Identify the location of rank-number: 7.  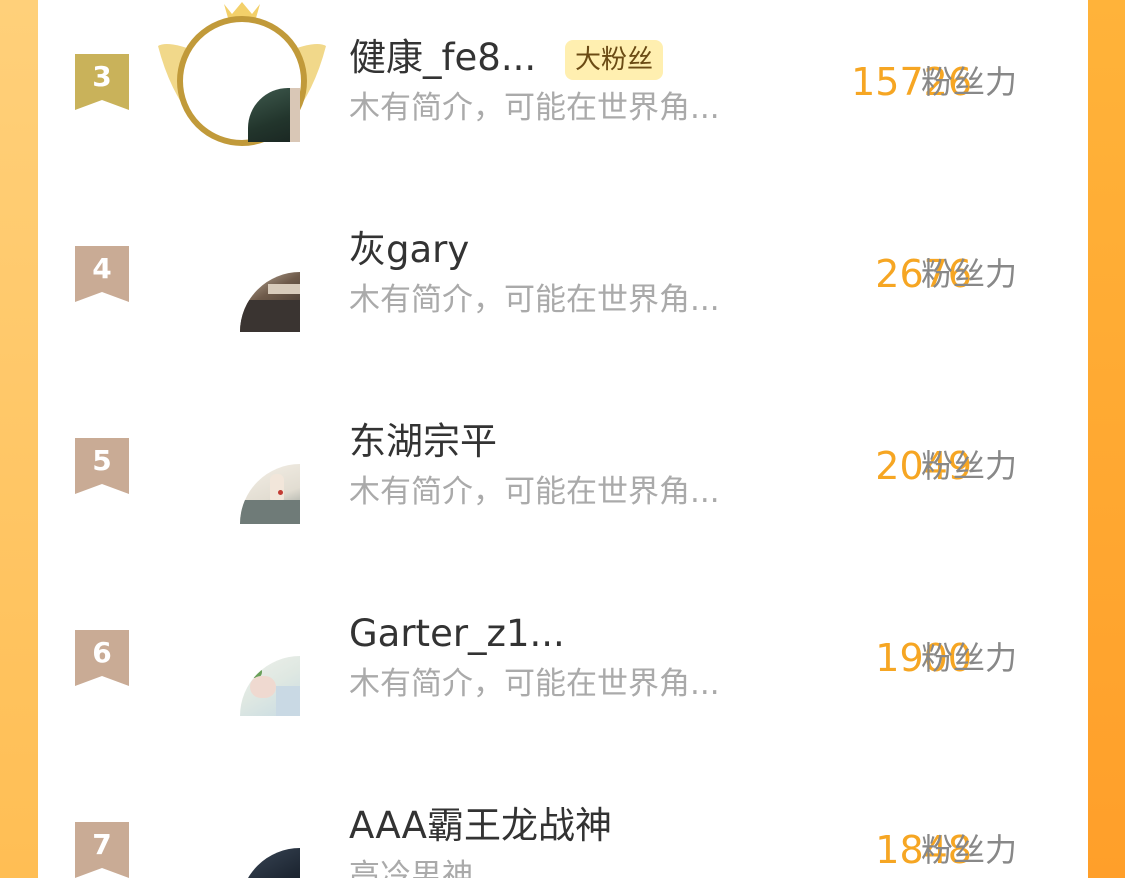
(102, 844).